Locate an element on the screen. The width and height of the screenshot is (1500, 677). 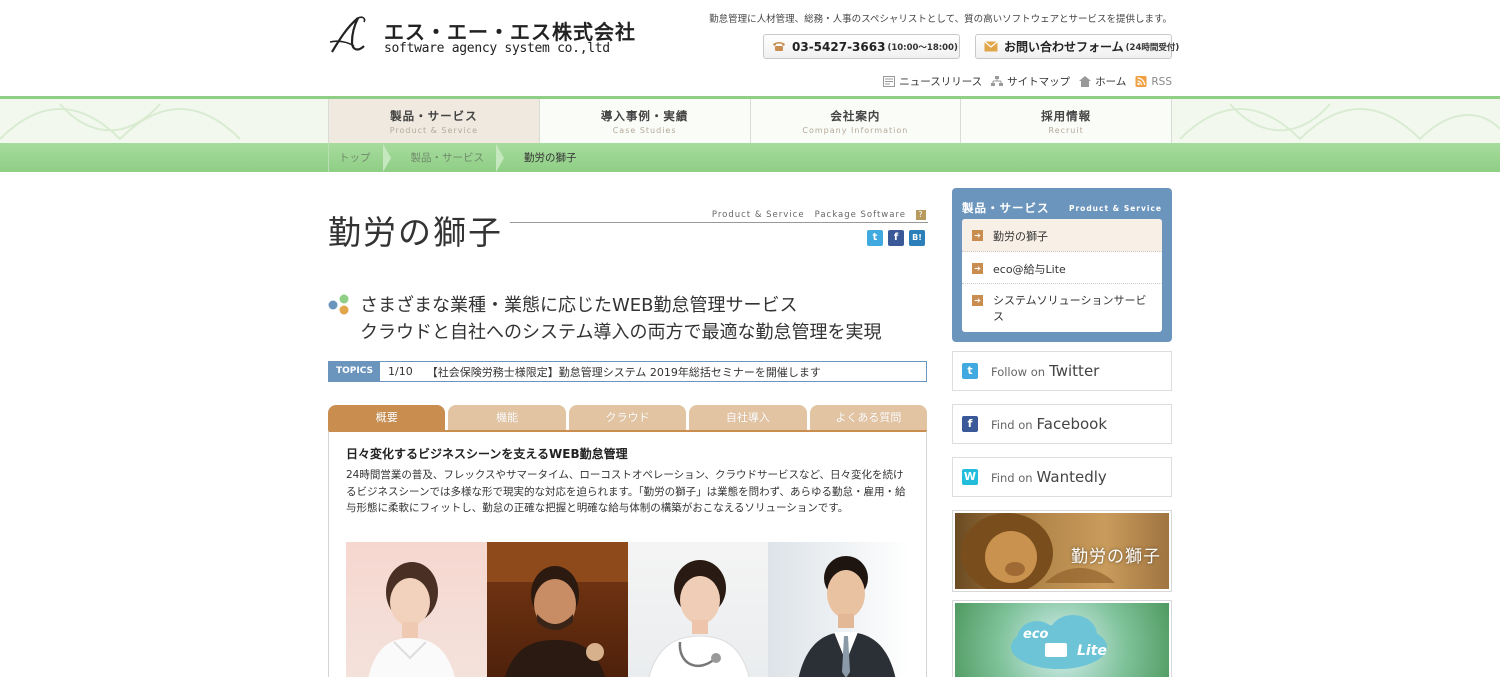
lion-banner-image: 勤労の獅子 is located at coordinates (1062, 551).